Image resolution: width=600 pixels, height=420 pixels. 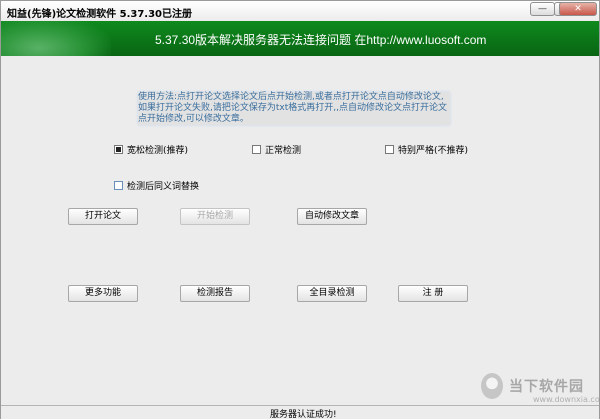 I want to click on close-button: ✕, so click(x=578, y=9).